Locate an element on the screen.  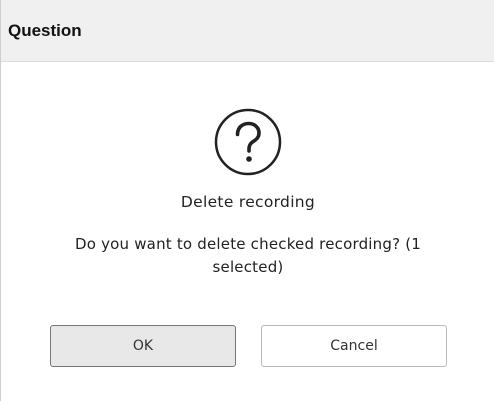
dialog-title: Question is located at coordinates (45, 30).